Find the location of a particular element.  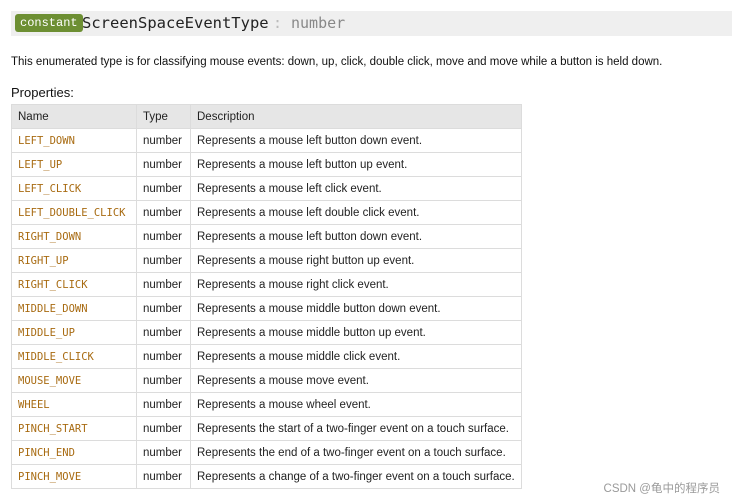

property-description-cell: Represents a mouse middle click event. is located at coordinates (356, 356).